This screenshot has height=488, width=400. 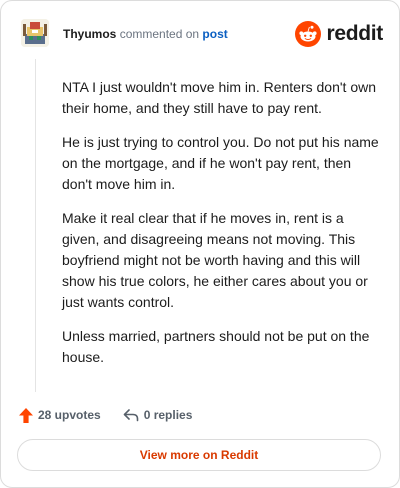 I want to click on view-more-button: View more on Reddit, so click(x=199, y=455).